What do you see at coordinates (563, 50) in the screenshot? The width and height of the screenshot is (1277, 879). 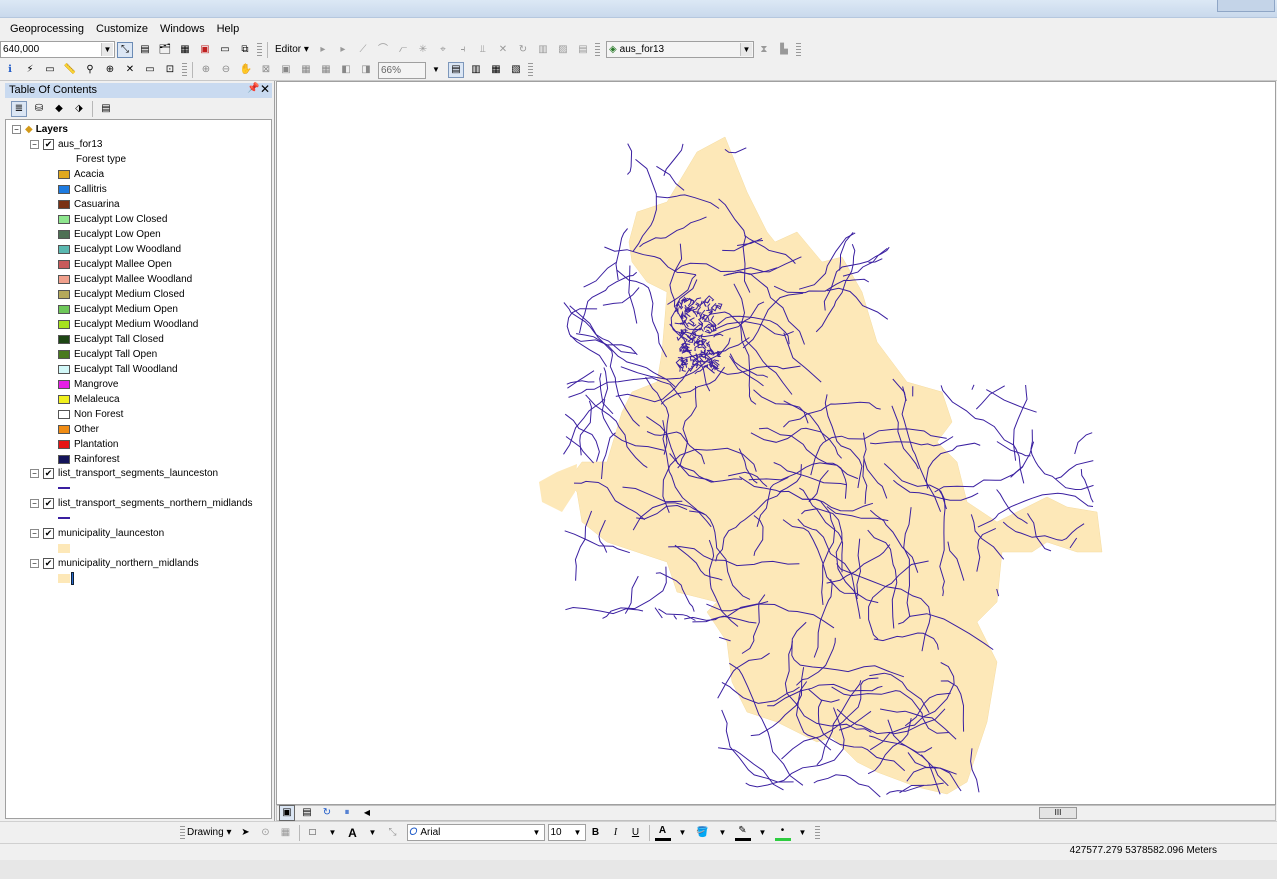 I see `sketch-properties-icon: ▨` at bounding box center [563, 50].